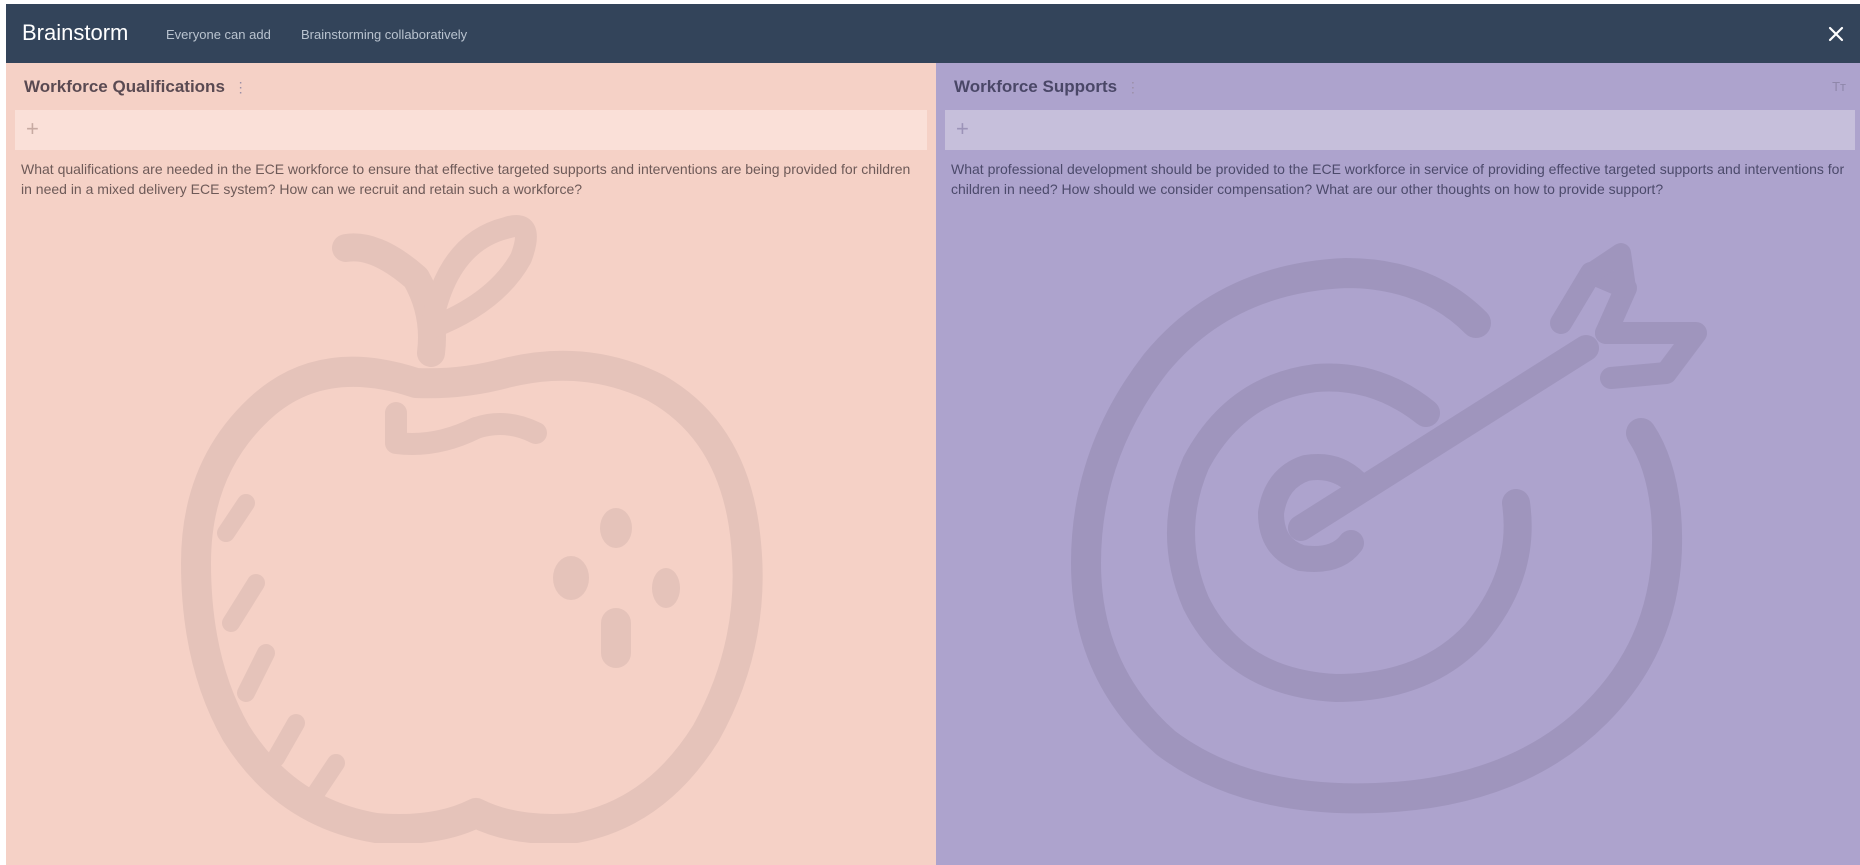  I want to click on permission-label: Everyone can add, so click(218, 34).